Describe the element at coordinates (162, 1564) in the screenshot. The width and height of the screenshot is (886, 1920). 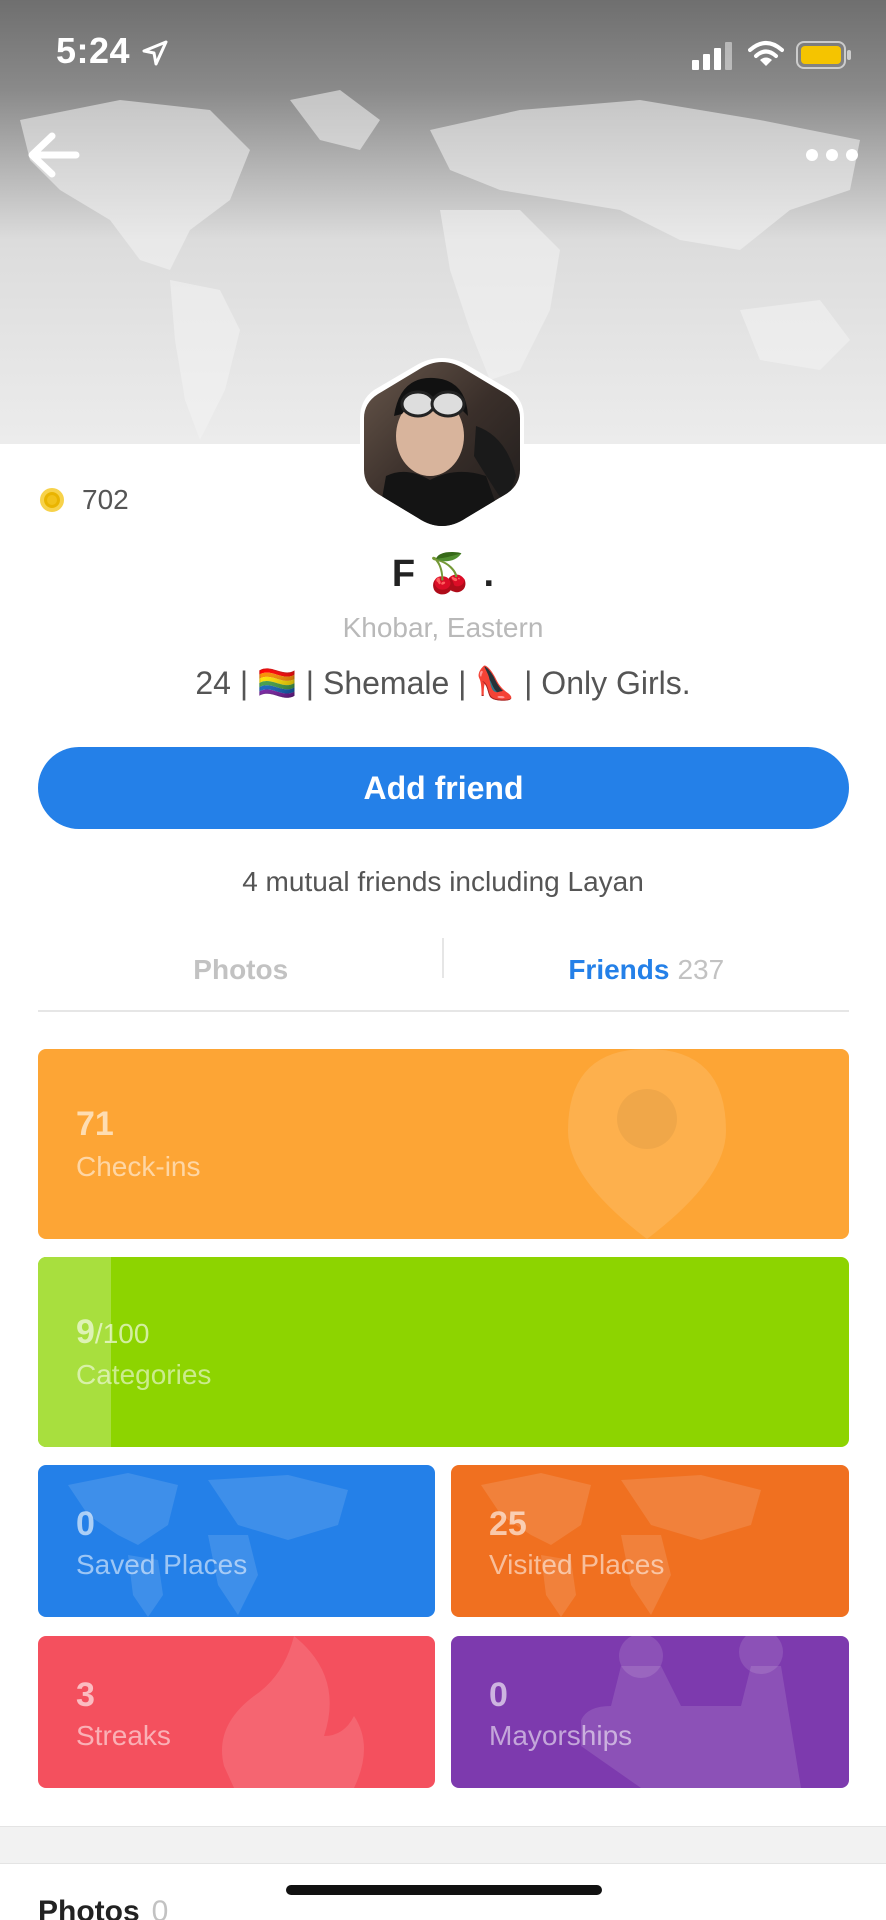
I see `saved-places-label: Saved Places` at that location.